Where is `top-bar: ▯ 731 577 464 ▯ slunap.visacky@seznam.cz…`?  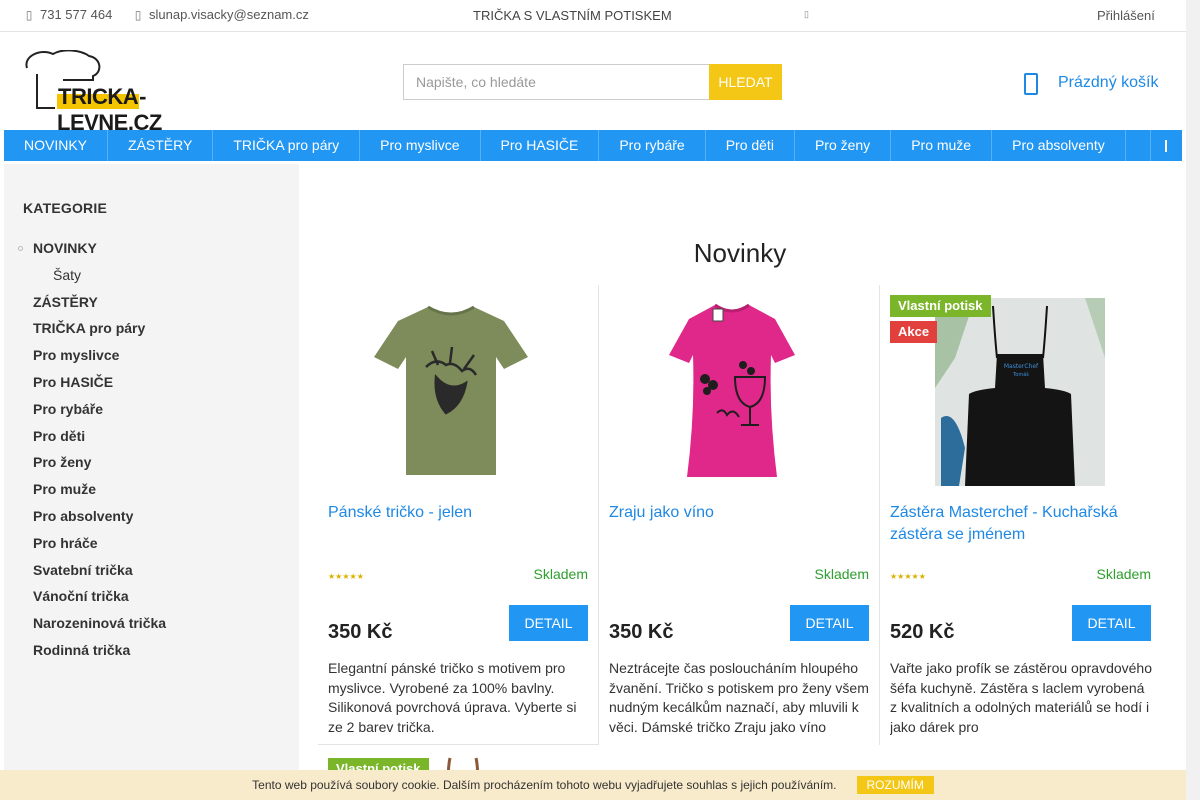 top-bar: ▯ 731 577 464 ▯ slunap.visacky@seznam.cz… is located at coordinates (593, 16).